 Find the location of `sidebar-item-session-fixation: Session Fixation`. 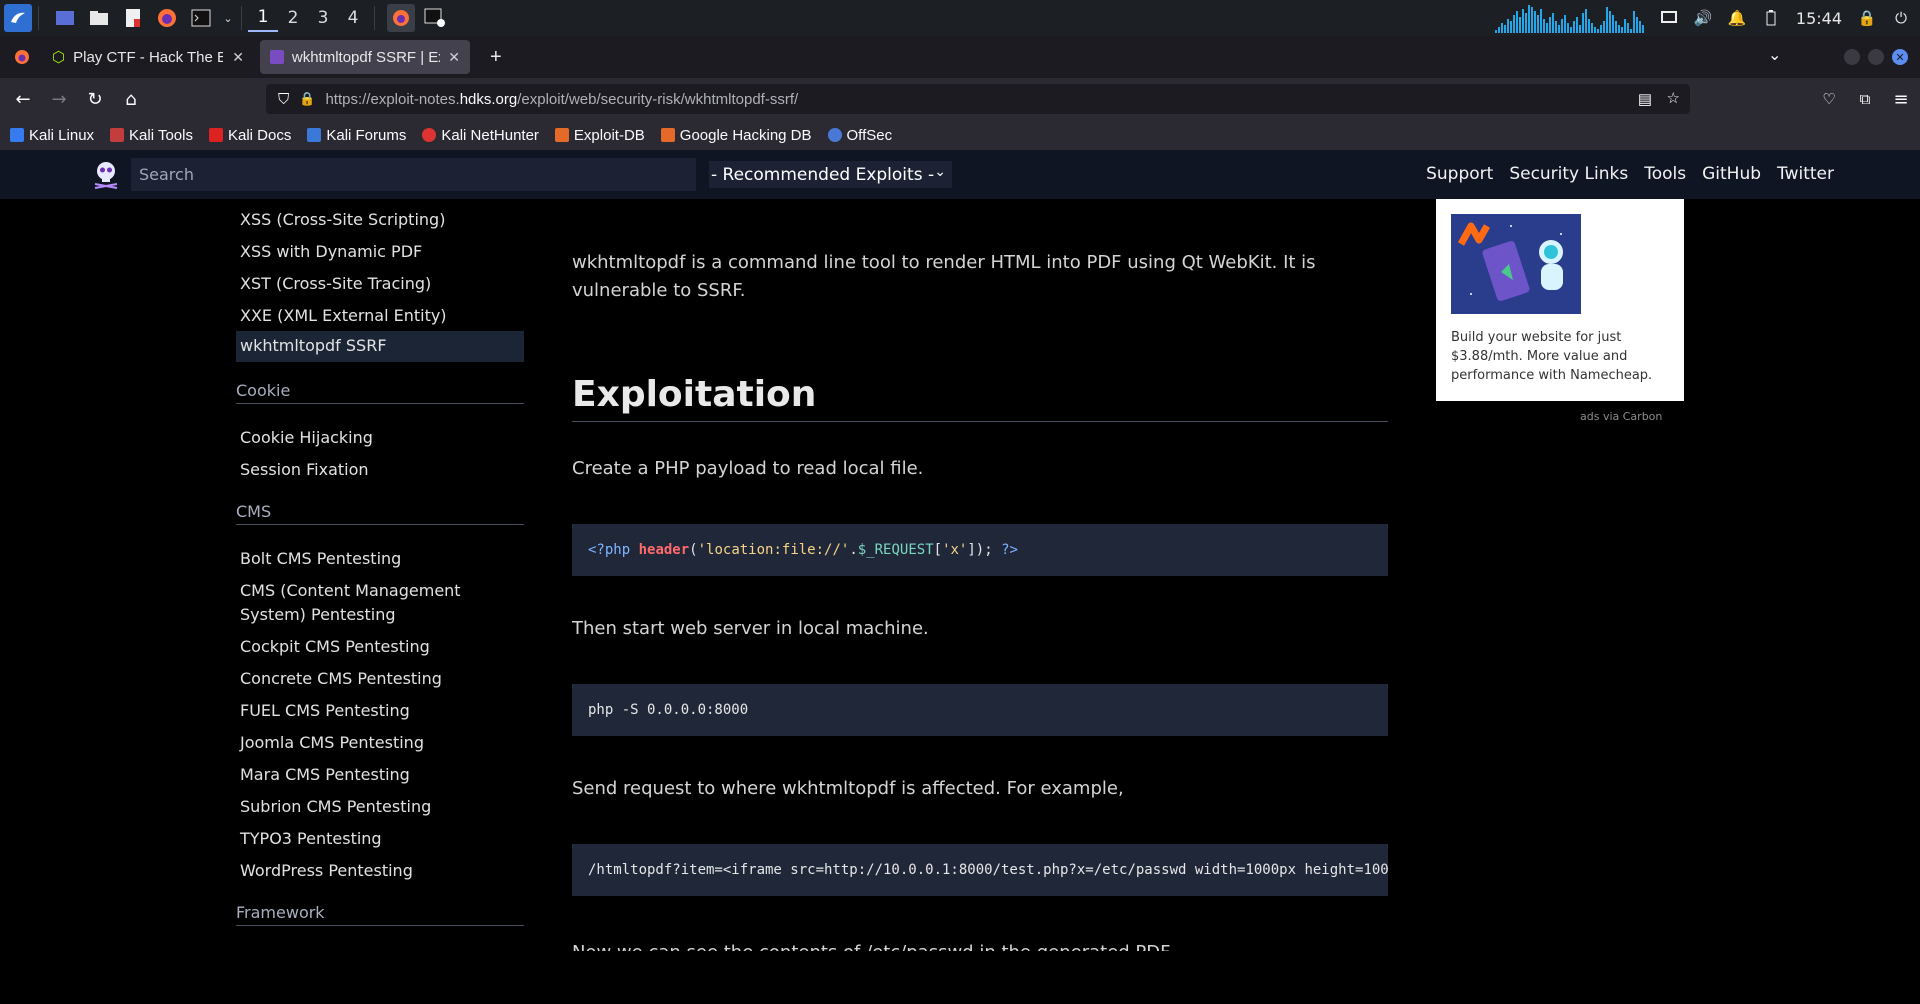

sidebar-item-session-fixation: Session Fixation is located at coordinates (304, 470).